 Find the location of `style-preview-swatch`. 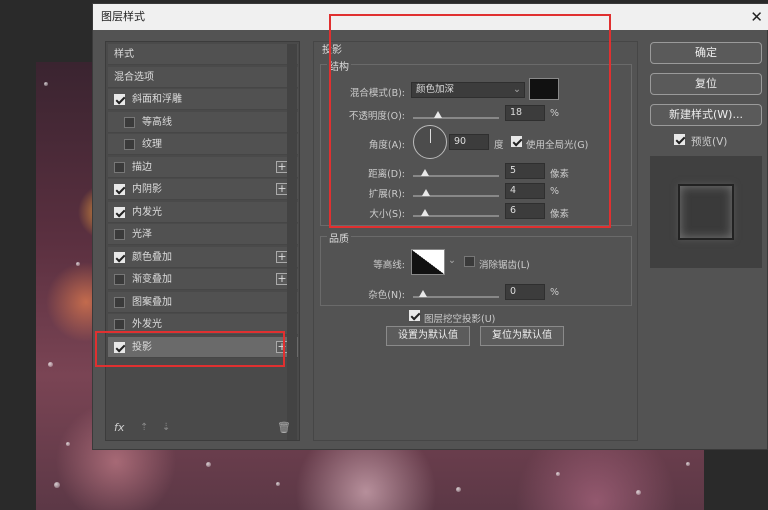

style-preview-swatch is located at coordinates (706, 212).